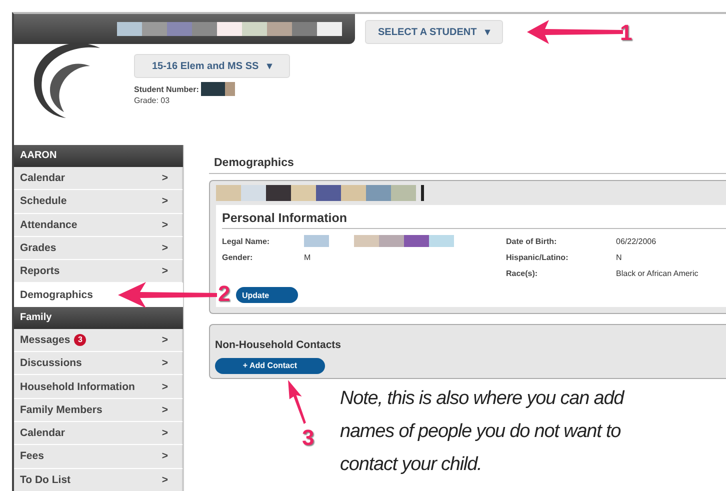 This screenshot has height=491, width=726. What do you see at coordinates (270, 366) in the screenshot?
I see `add-contact-button: + Add Contact` at bounding box center [270, 366].